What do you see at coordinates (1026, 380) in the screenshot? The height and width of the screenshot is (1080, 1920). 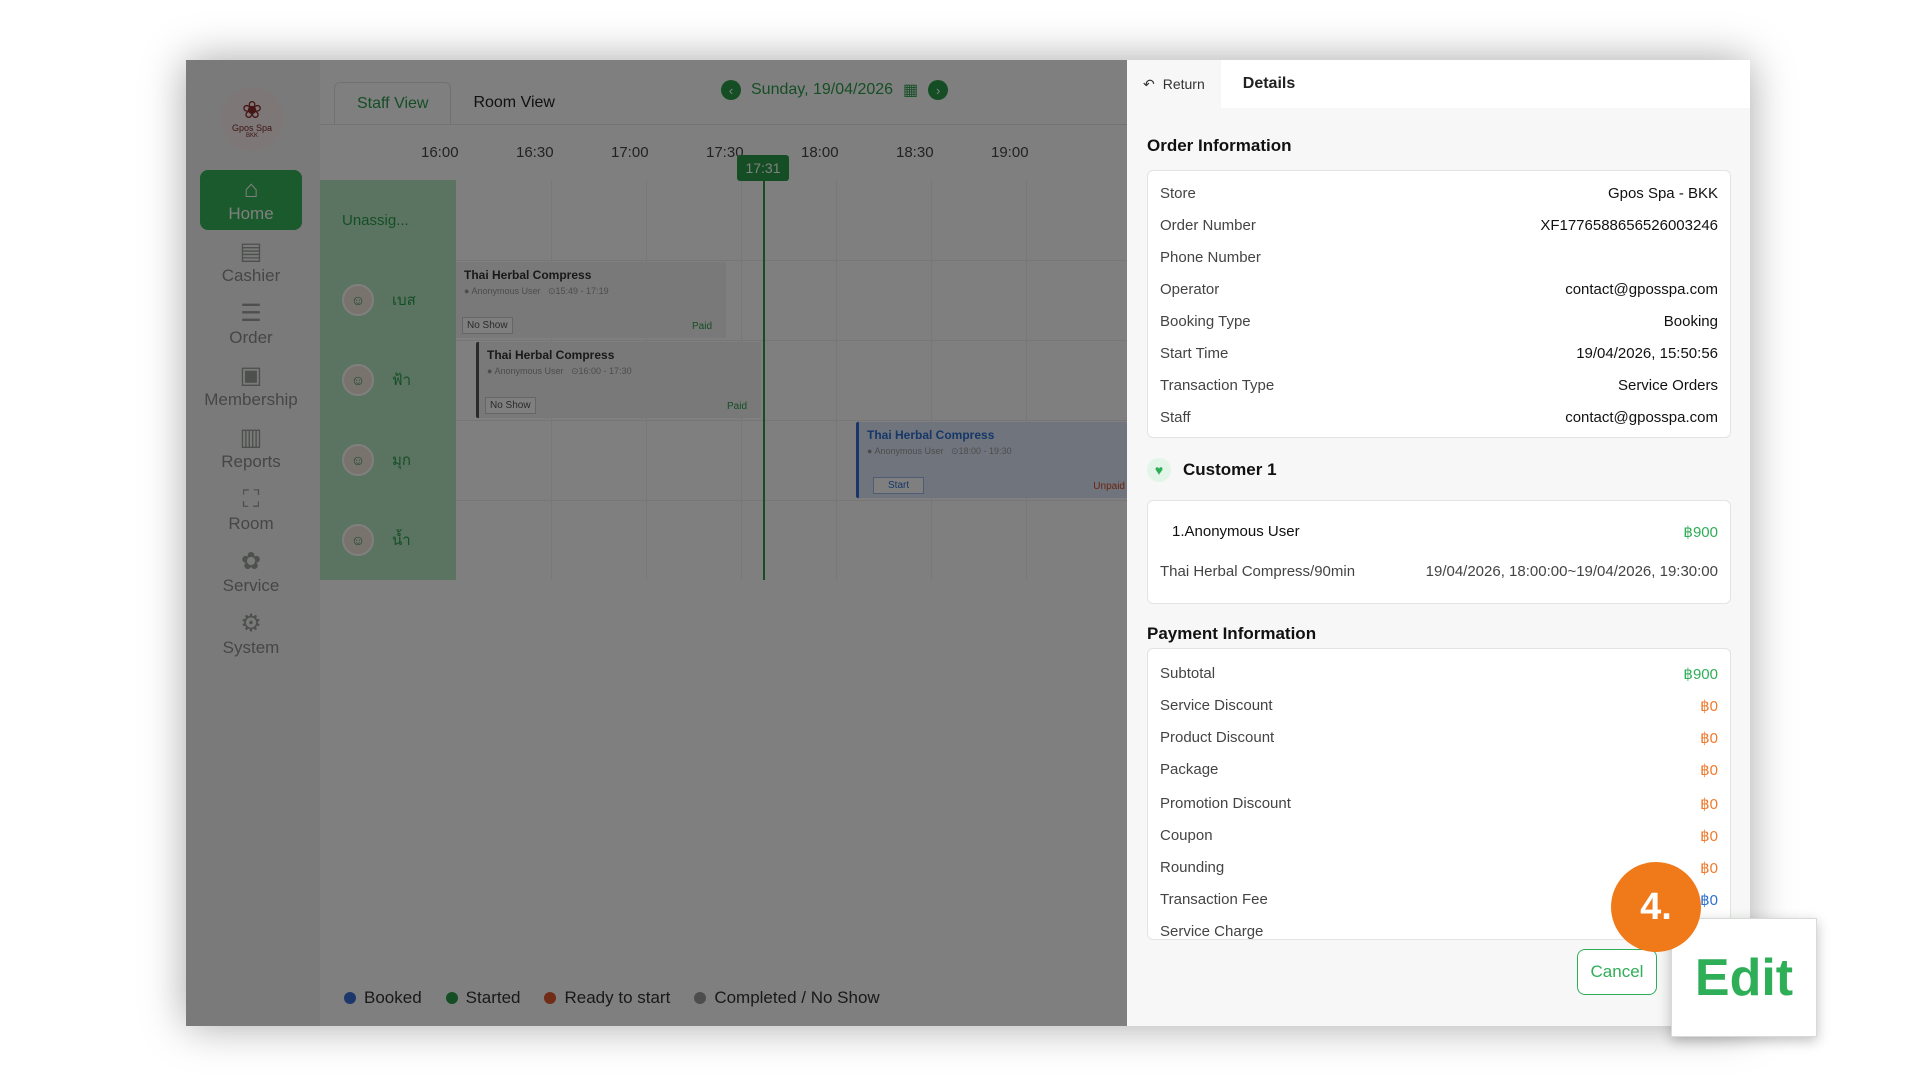 I see `grid-col-line` at bounding box center [1026, 380].